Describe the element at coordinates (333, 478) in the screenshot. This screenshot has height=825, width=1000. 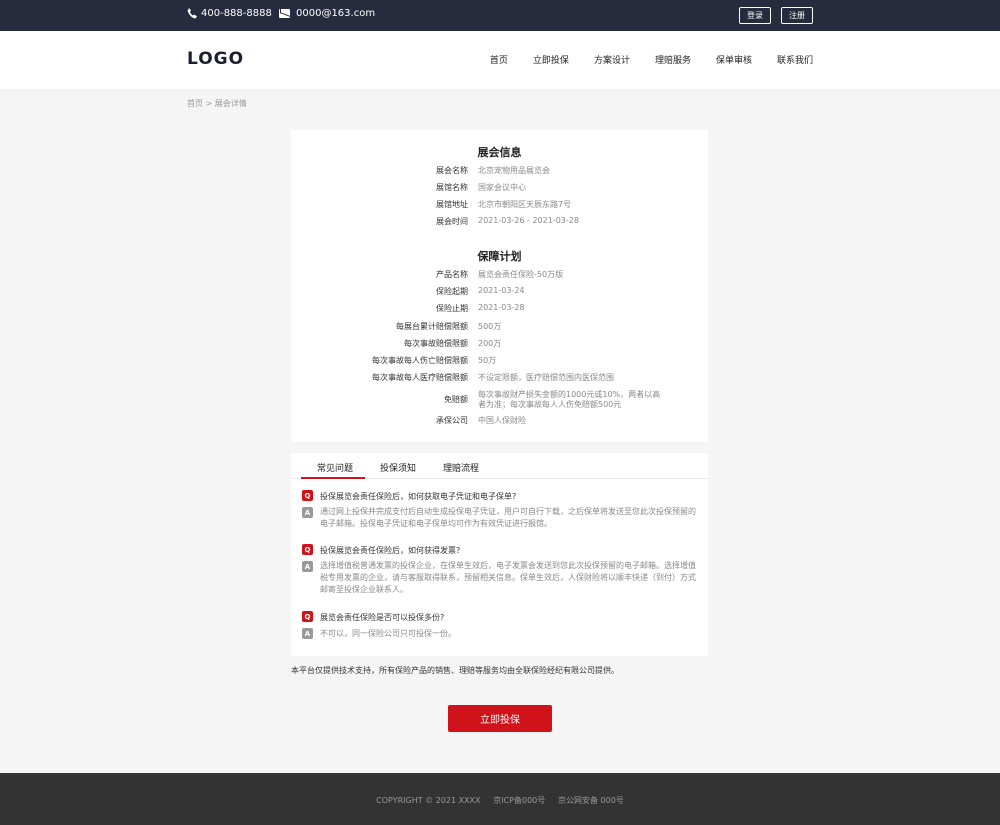
I see `active-tab-indicator` at that location.